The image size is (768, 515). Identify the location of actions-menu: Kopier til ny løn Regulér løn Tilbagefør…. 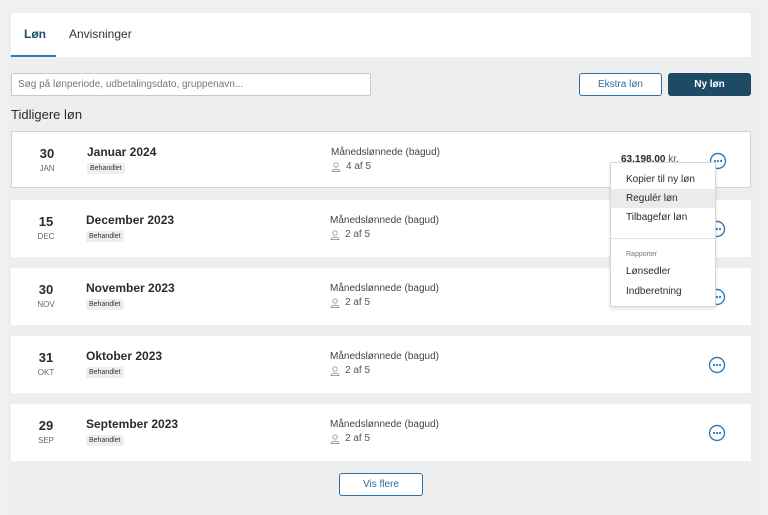
(663, 234).